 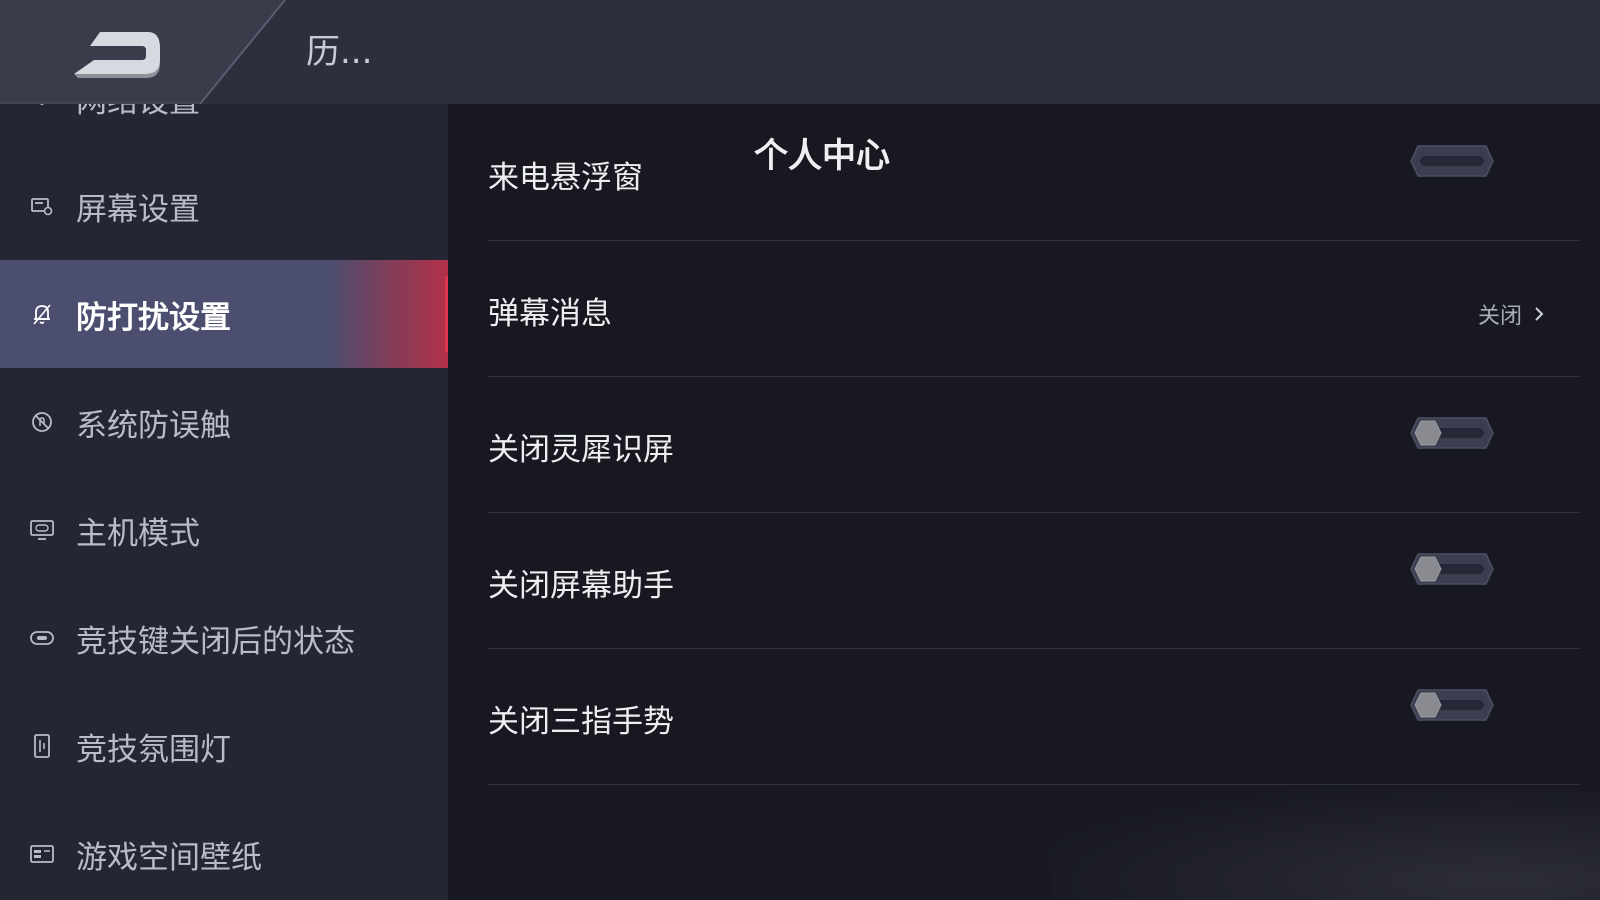 I want to click on sidebar-item-label: 竞技键关闭后的状态, so click(x=215, y=641).